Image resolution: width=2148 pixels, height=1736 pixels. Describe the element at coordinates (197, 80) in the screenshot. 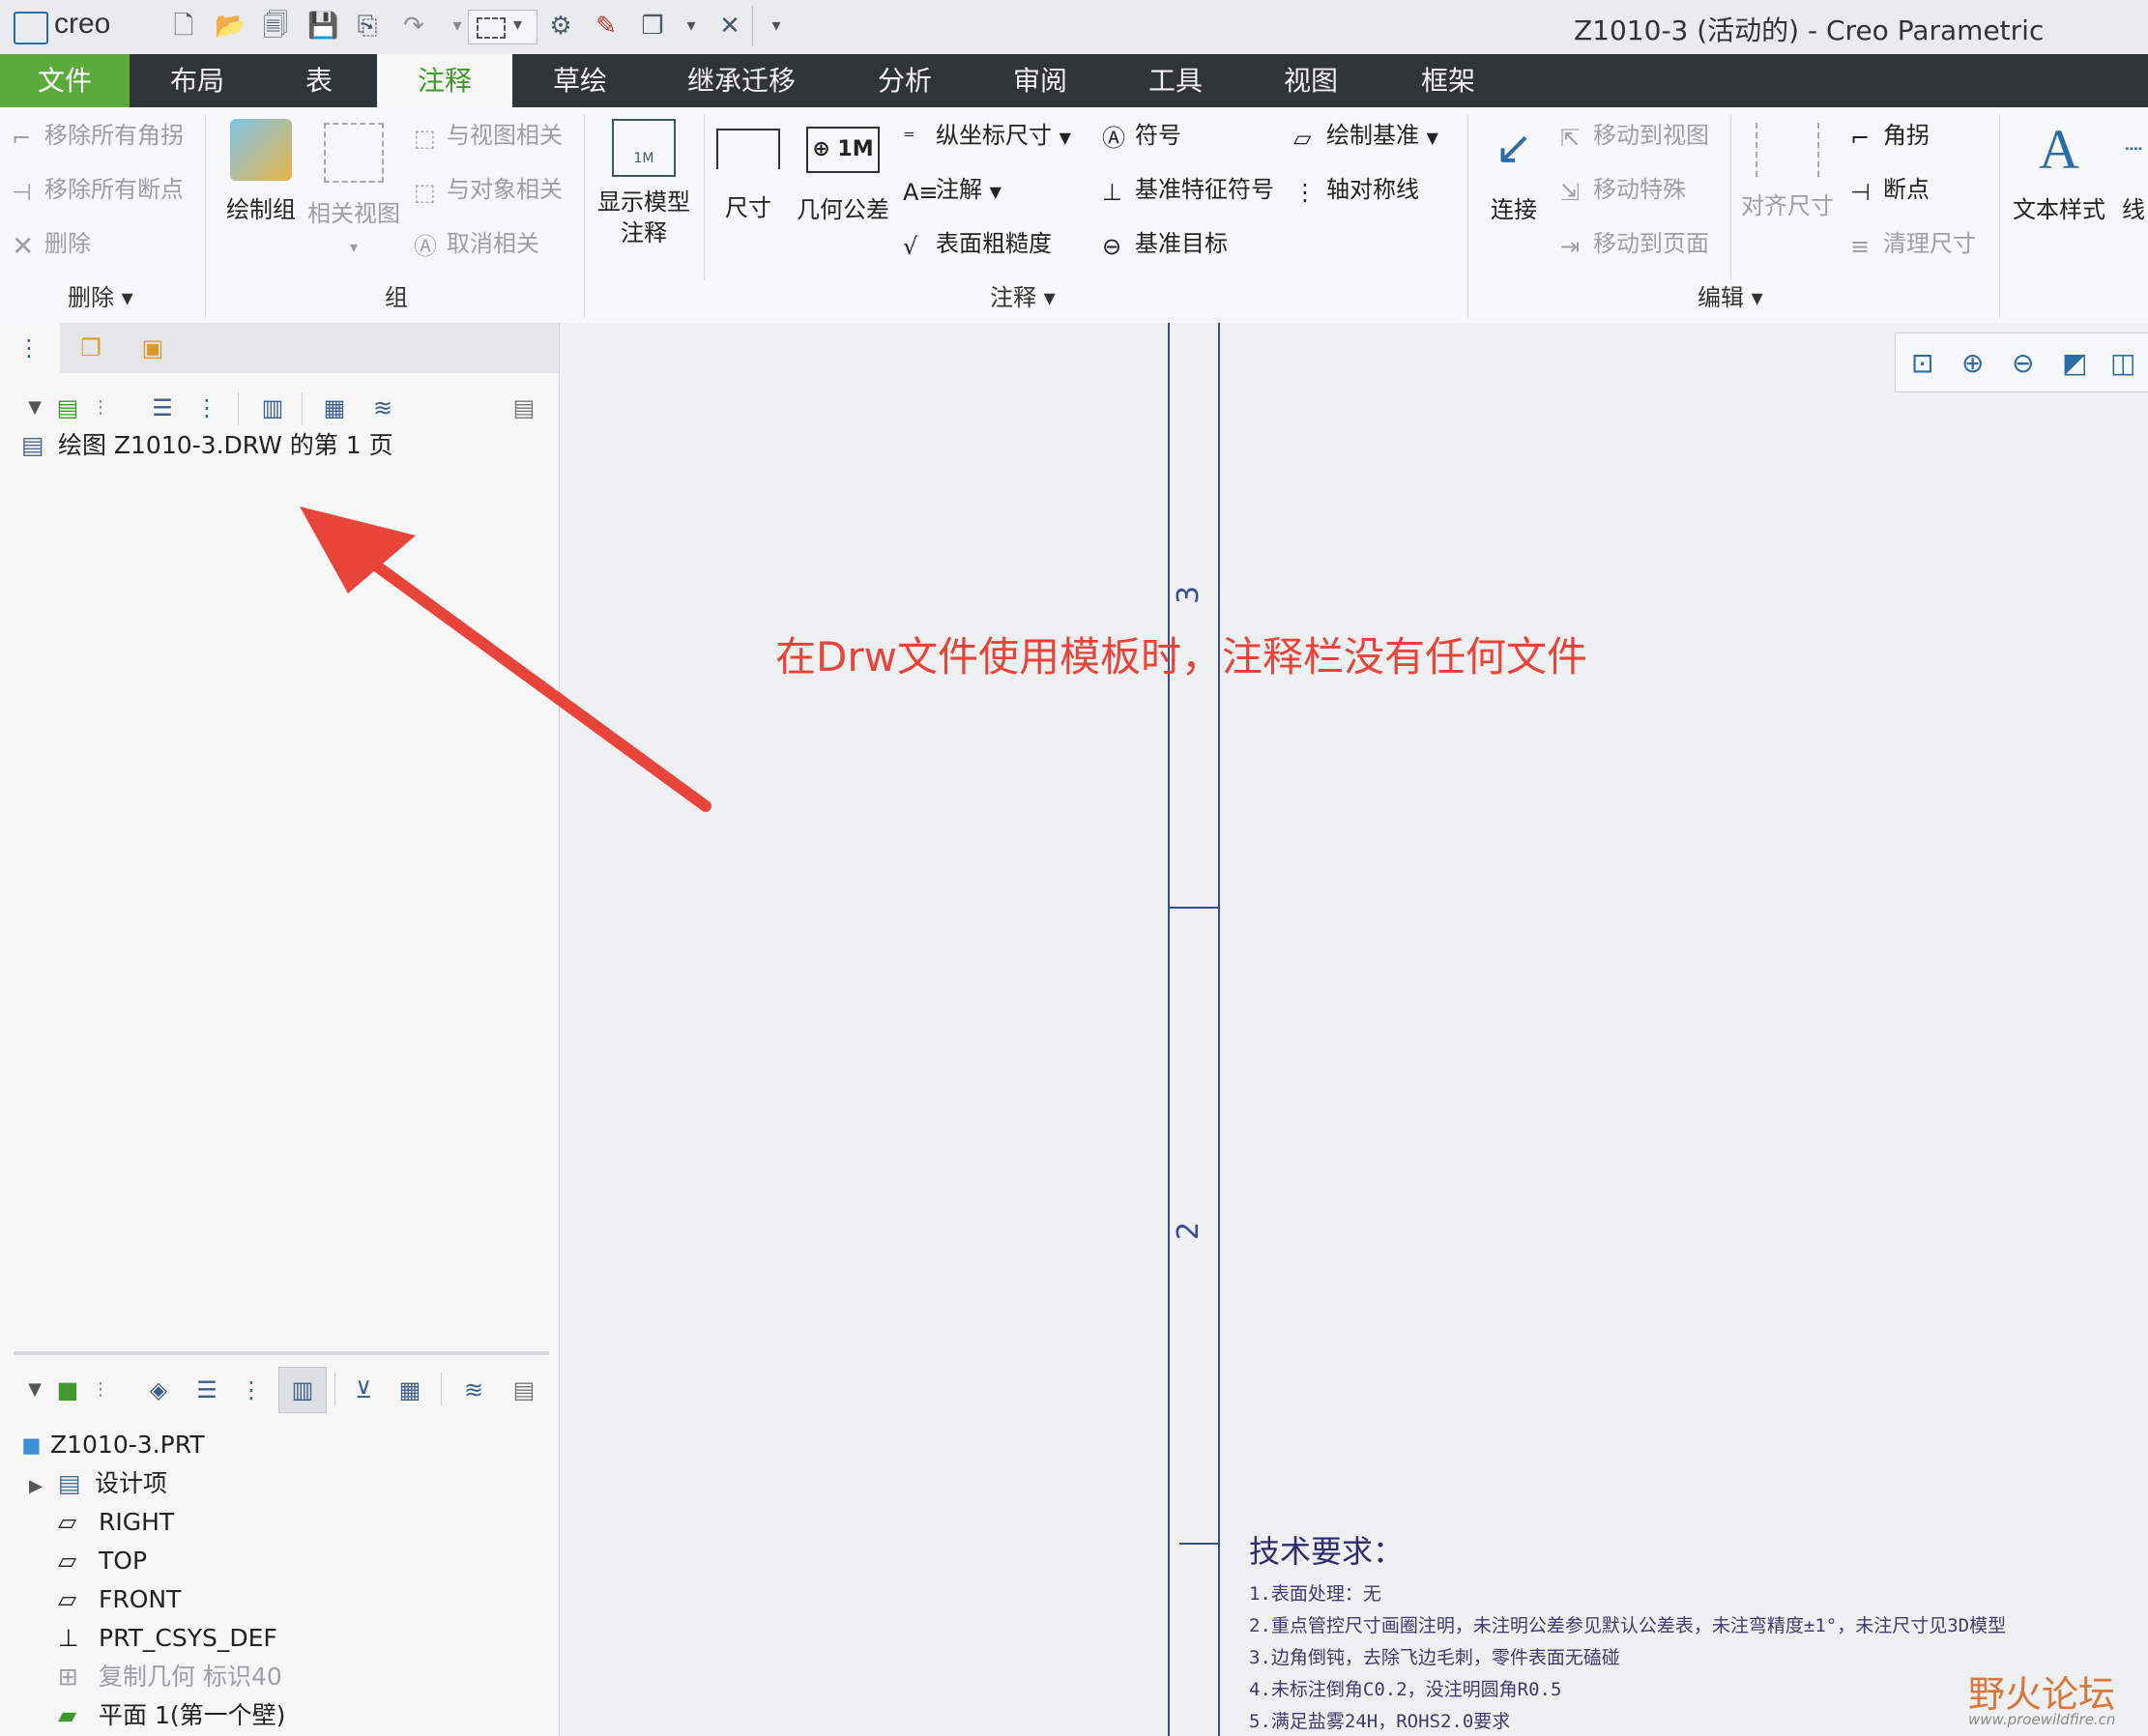

I see `tab-layout: 布局` at that location.